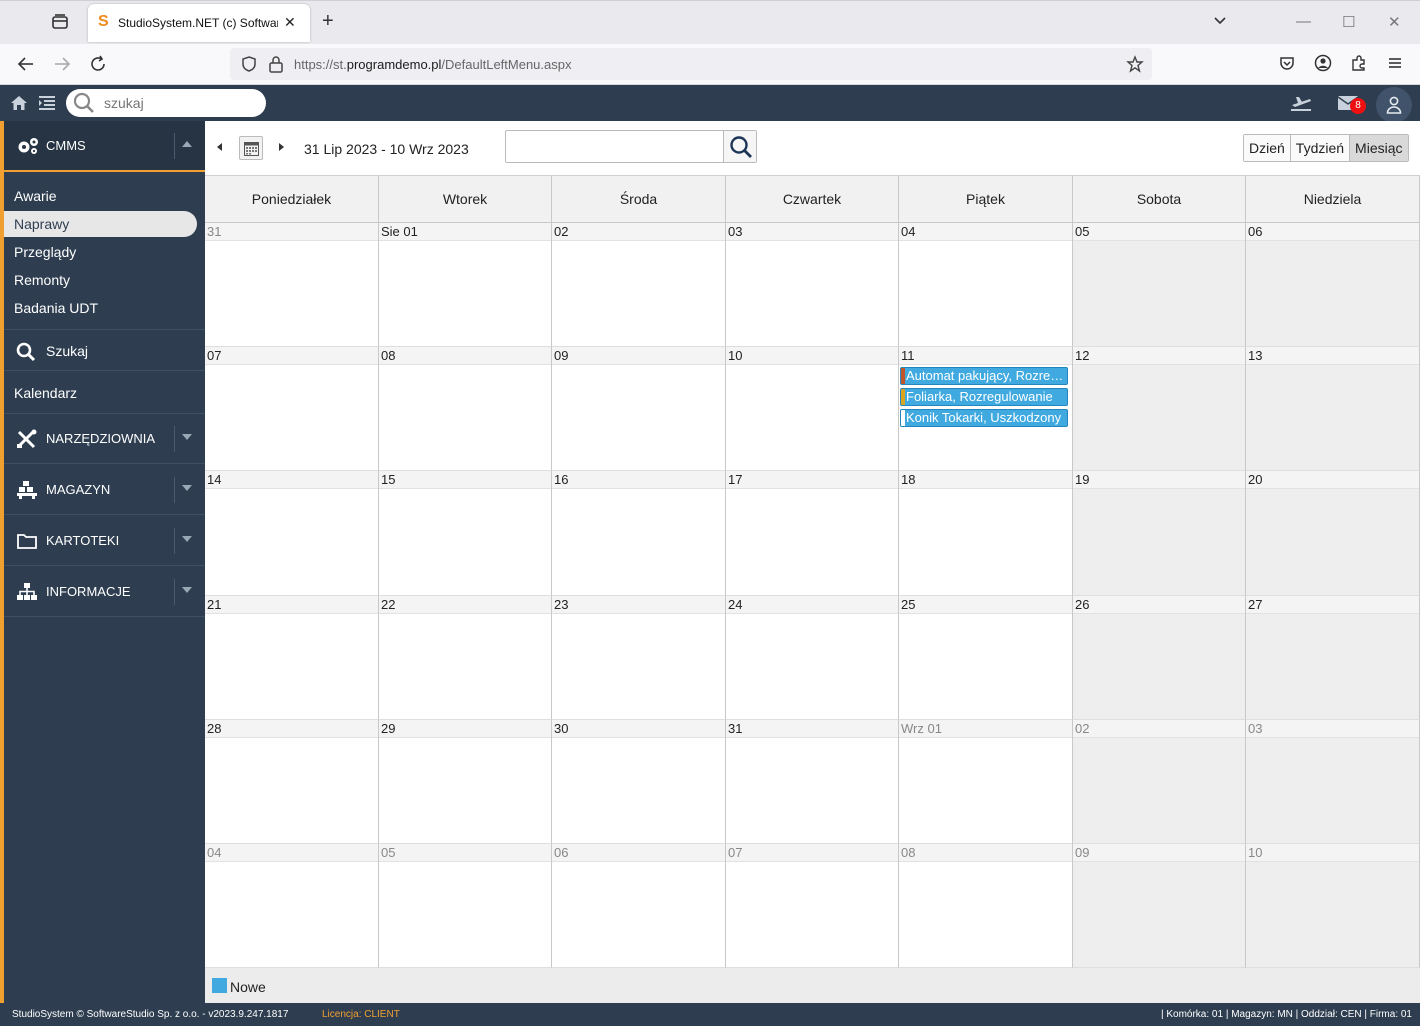 The height and width of the screenshot is (1026, 1420). I want to click on back-icon, so click(26, 64).